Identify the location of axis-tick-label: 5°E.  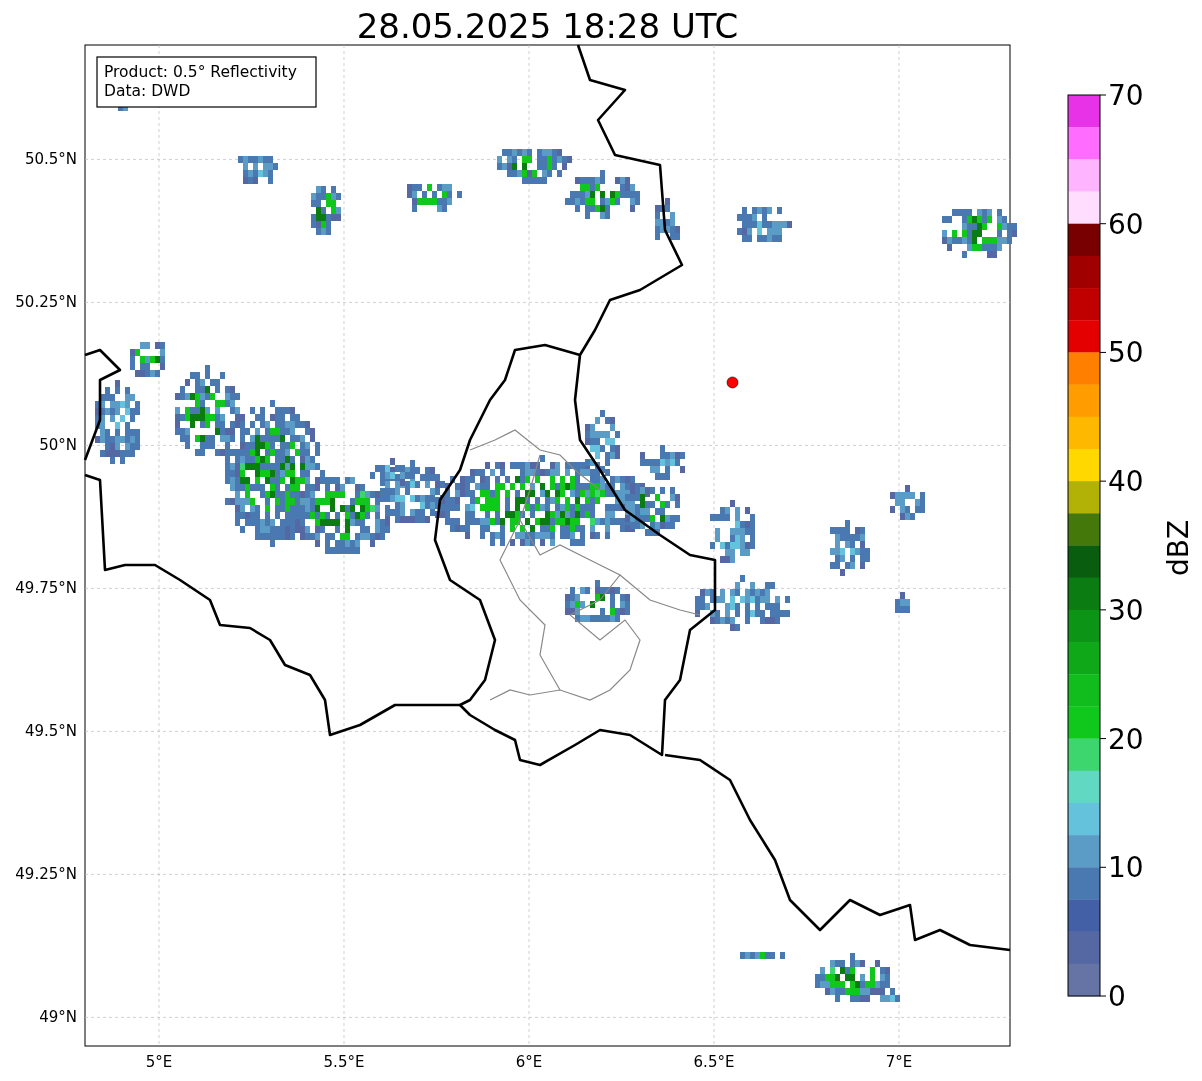
(159, 1062).